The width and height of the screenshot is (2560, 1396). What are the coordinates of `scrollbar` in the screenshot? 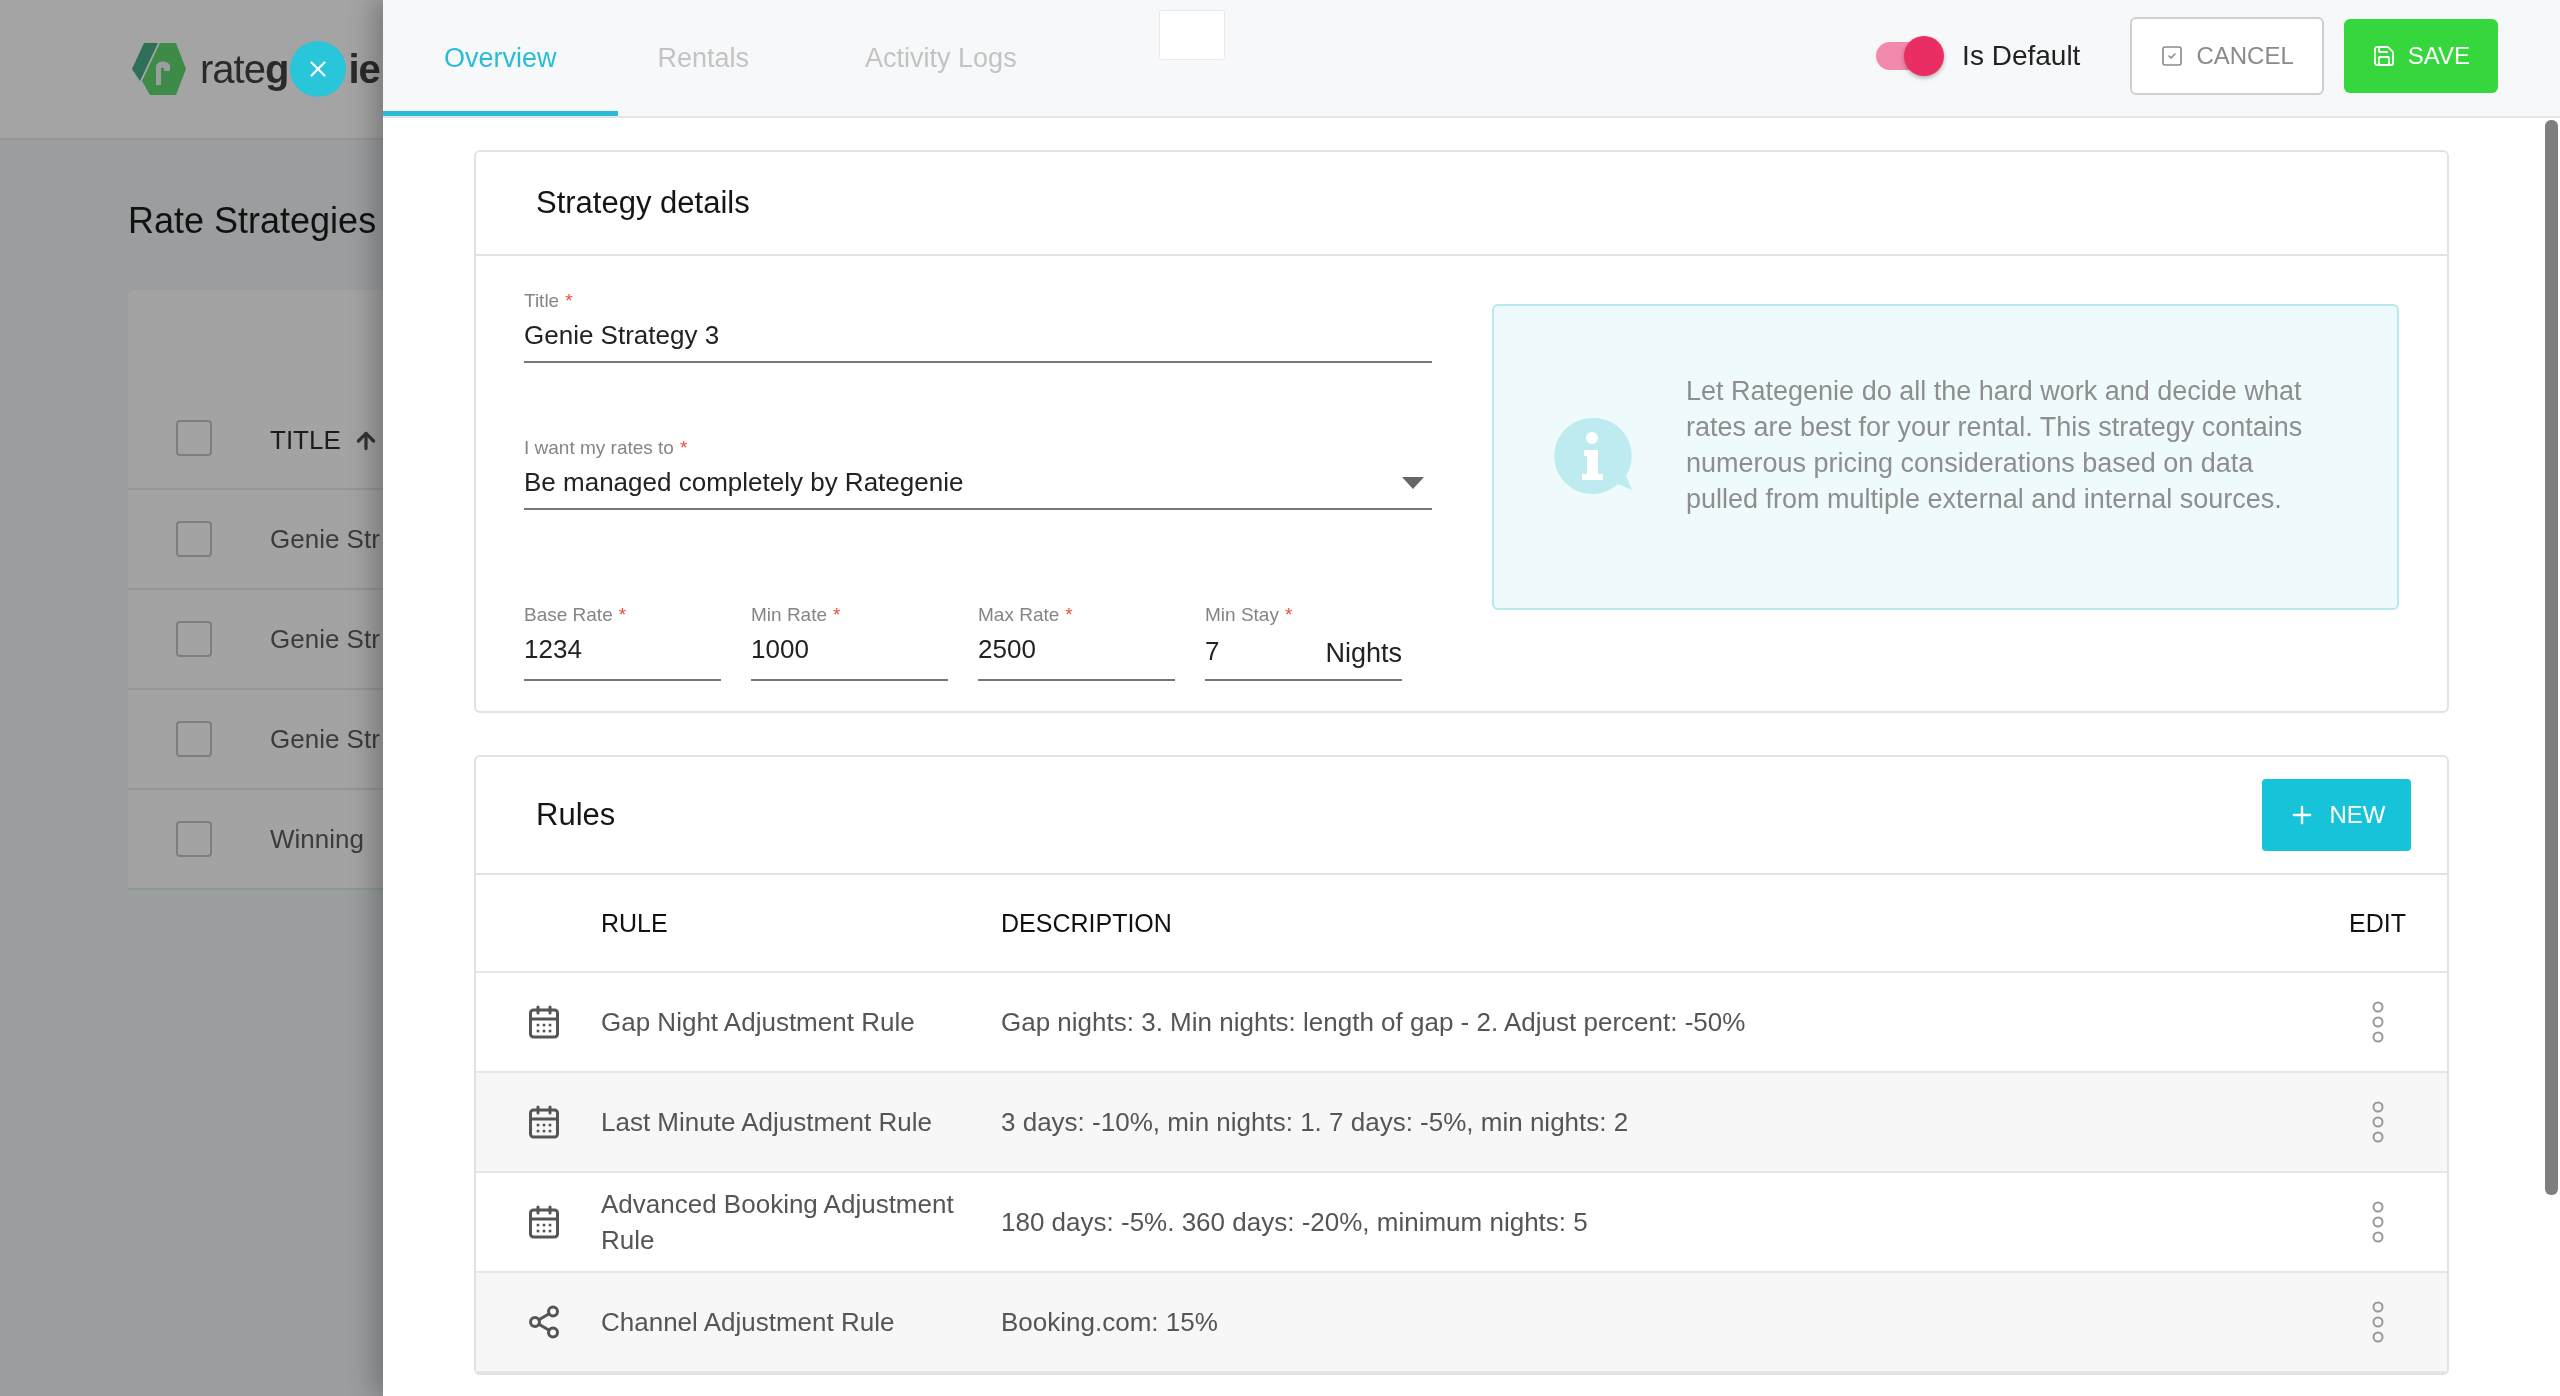 It's located at (2551, 657).